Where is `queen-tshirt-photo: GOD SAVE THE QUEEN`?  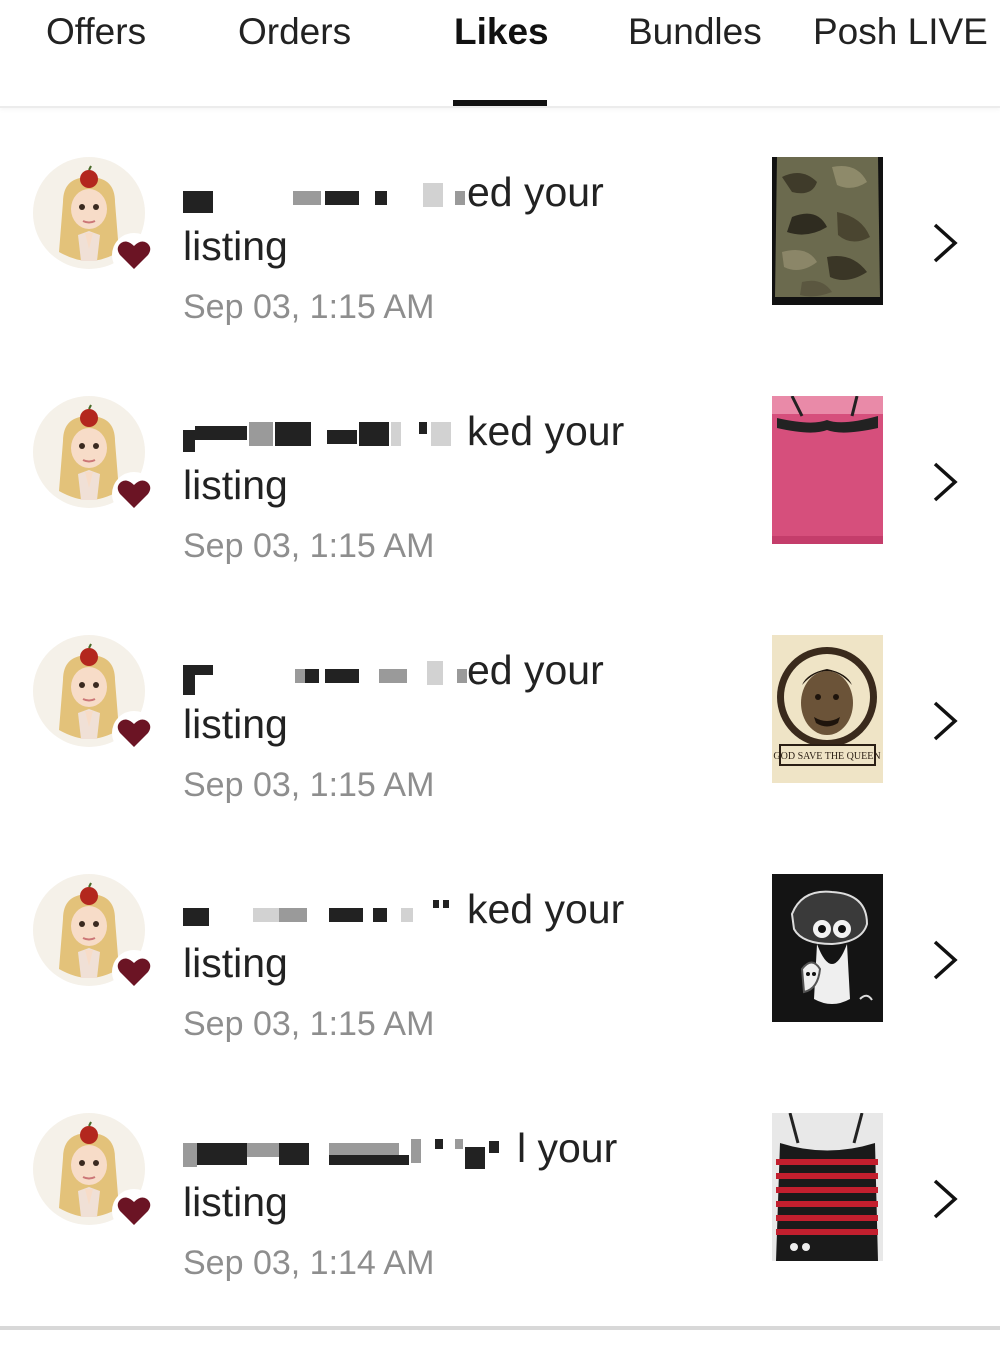
queen-tshirt-photo: GOD SAVE THE QUEEN is located at coordinates (827, 709).